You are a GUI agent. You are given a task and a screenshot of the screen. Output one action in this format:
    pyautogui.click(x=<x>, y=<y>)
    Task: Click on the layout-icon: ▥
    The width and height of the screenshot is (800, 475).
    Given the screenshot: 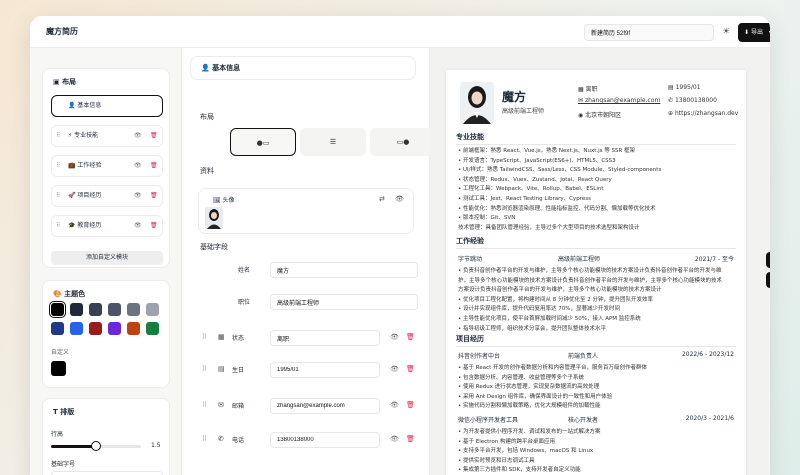 What is the action you would take?
    pyautogui.click(x=768, y=184)
    